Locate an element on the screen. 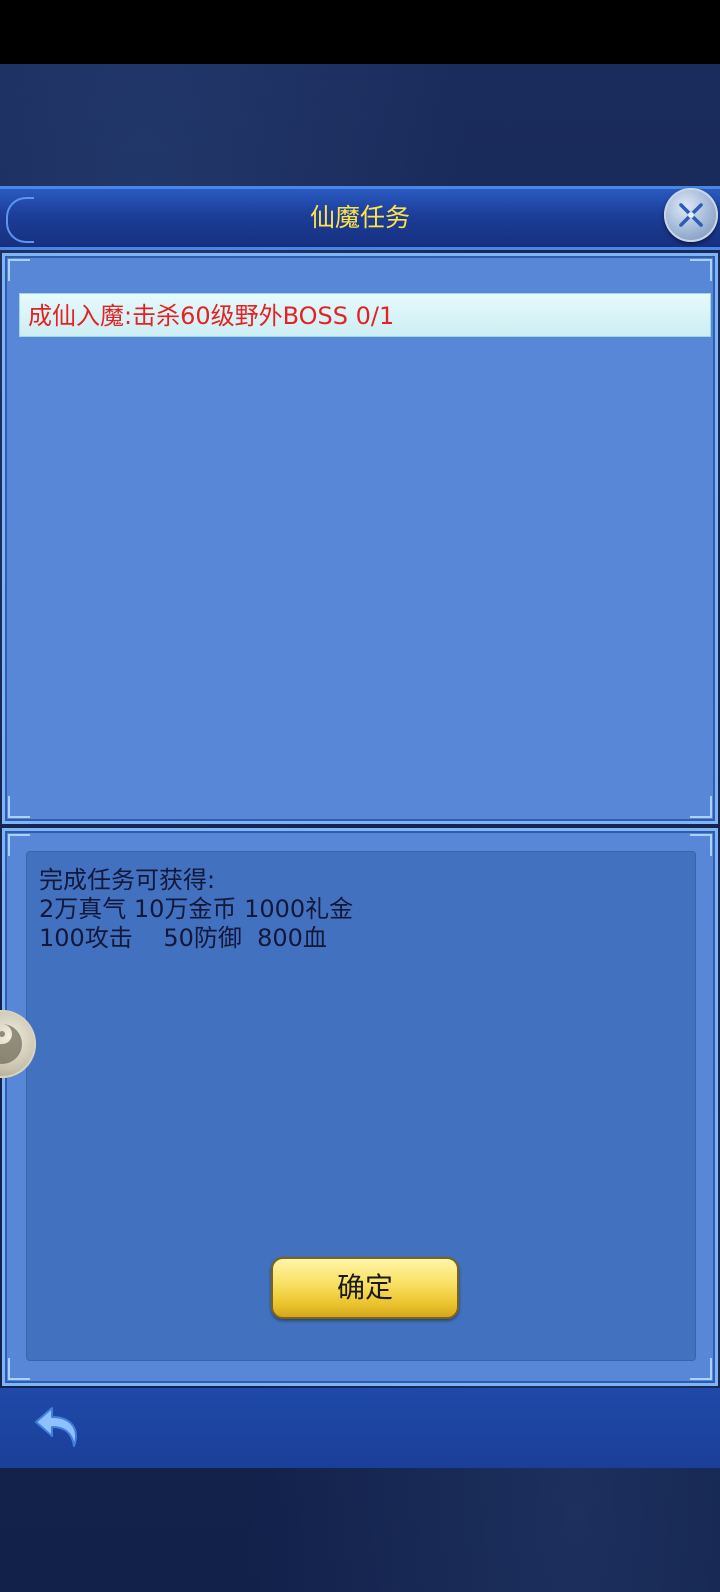  status-bar is located at coordinates (360, 32).